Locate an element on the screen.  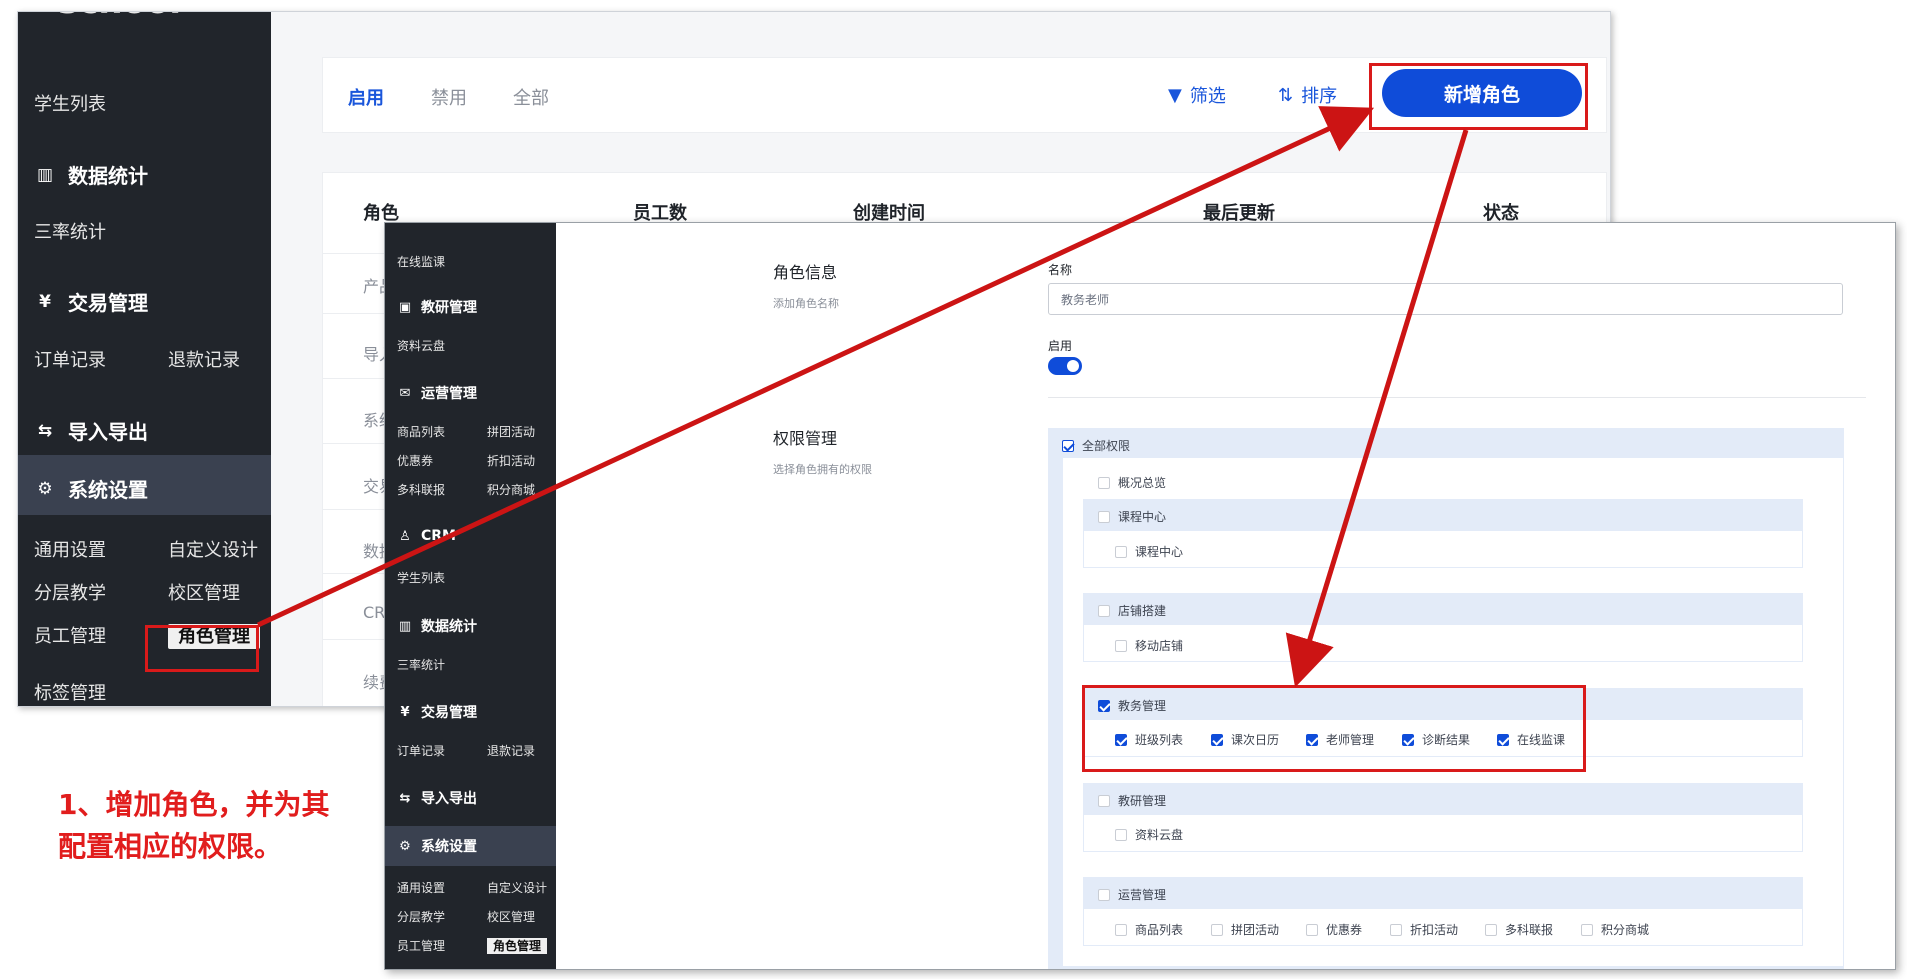
caption-line-2: 配置相应的权限。 is located at coordinates (170, 846).